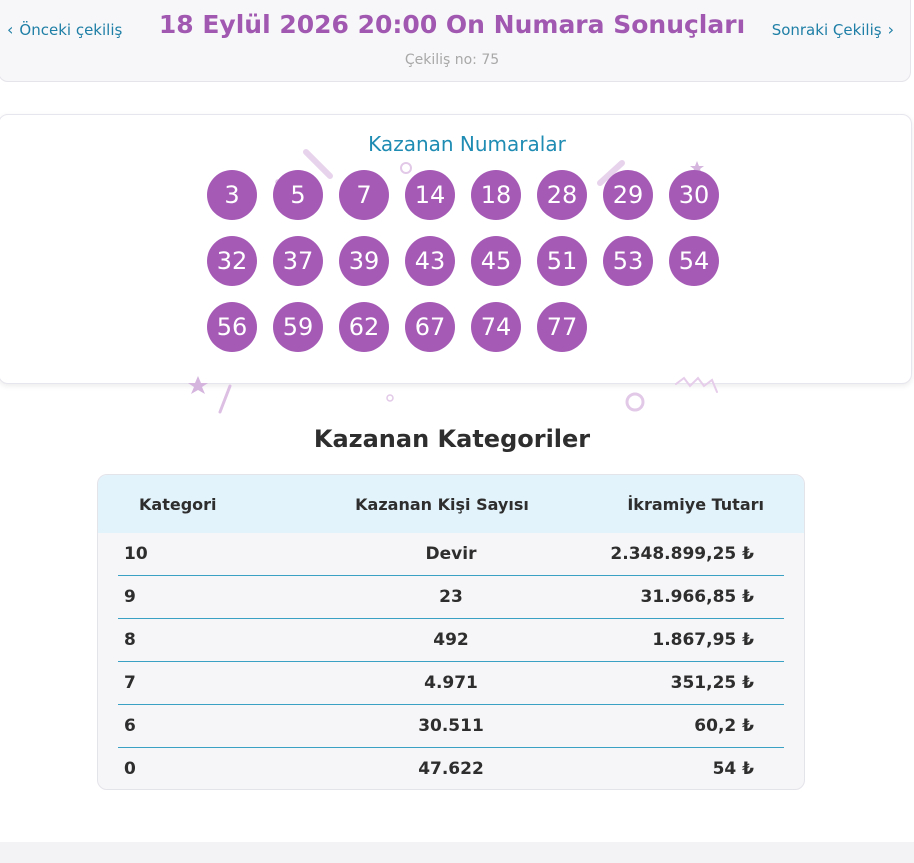 The height and width of the screenshot is (863, 914). Describe the element at coordinates (298, 195) in the screenshot. I see `number-ball: 5` at that location.